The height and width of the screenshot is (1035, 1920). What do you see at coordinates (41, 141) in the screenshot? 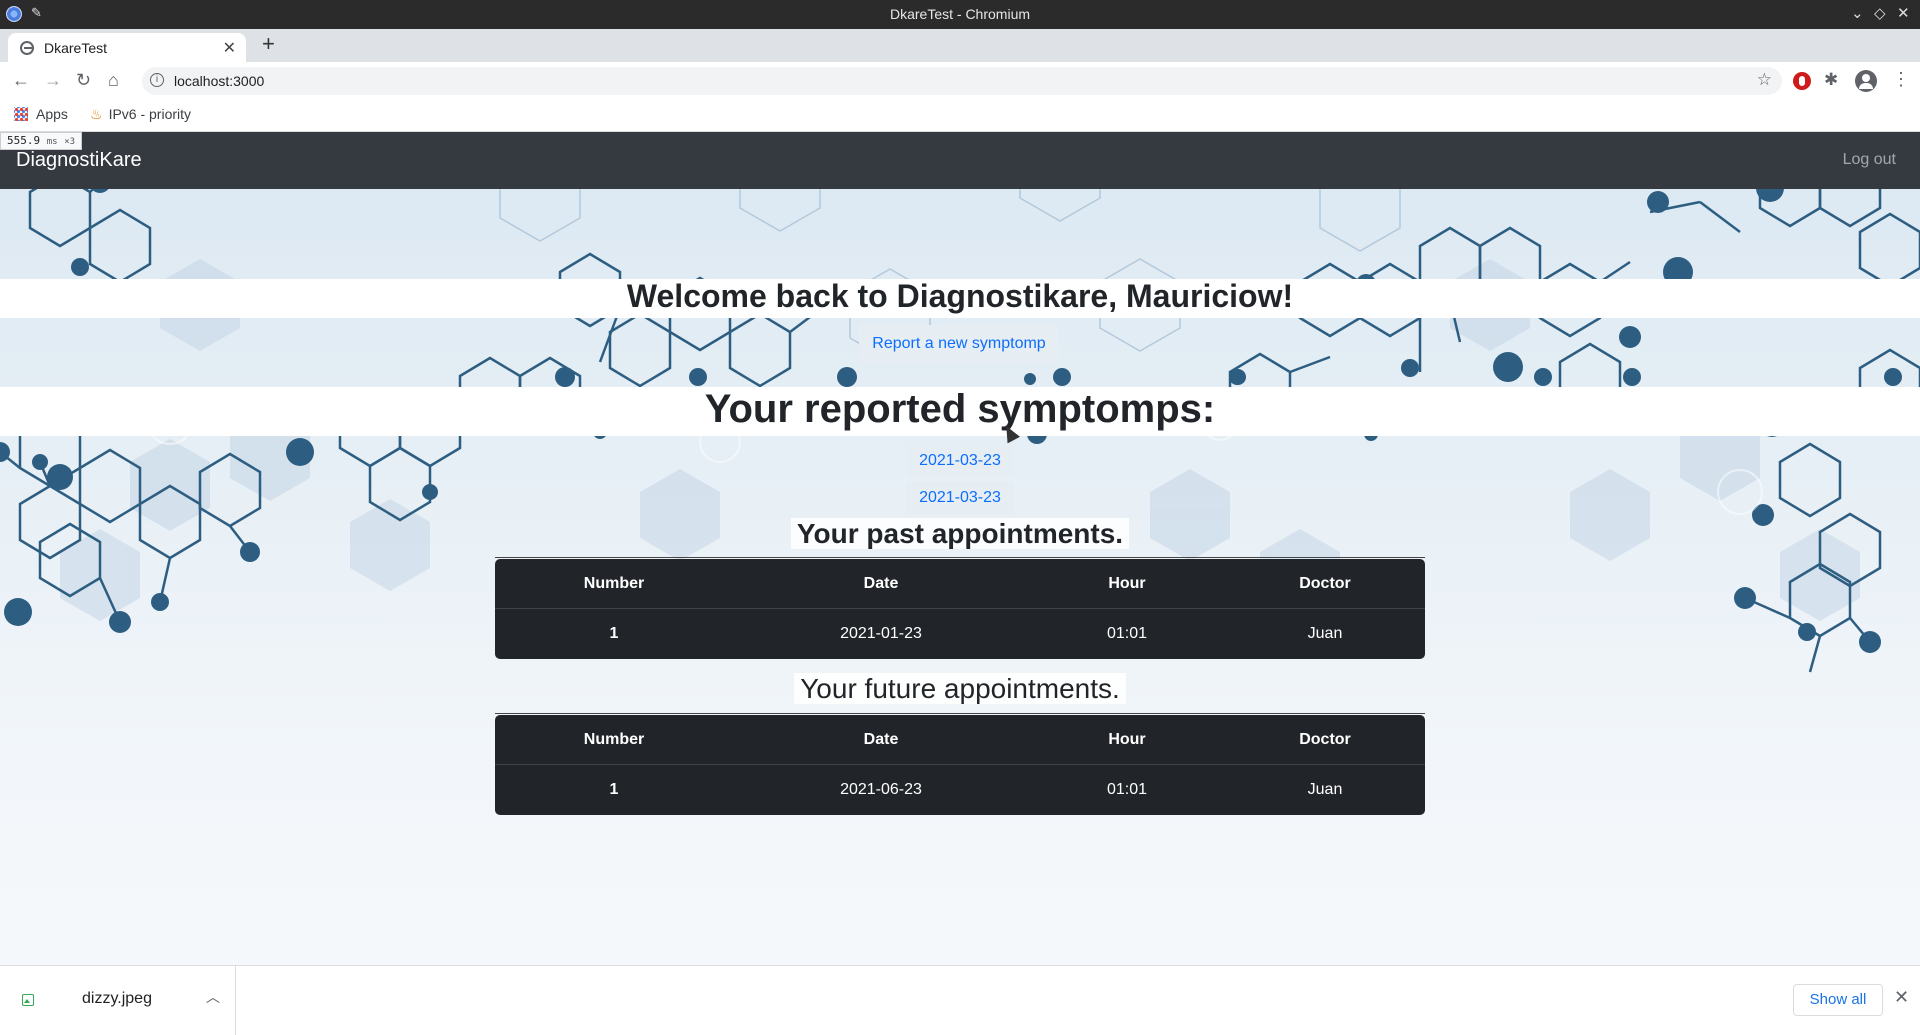
I see `performance-badge: 555.9 ms ×3` at bounding box center [41, 141].